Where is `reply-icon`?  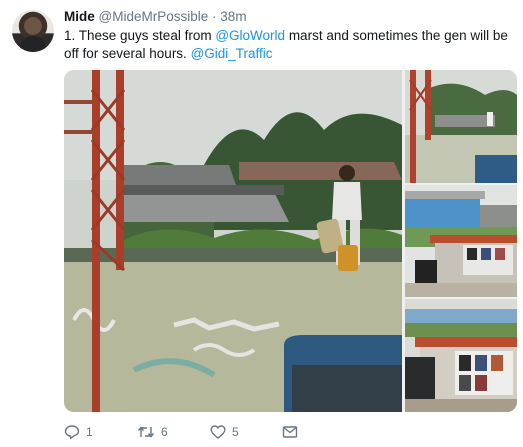 reply-icon is located at coordinates (72, 432).